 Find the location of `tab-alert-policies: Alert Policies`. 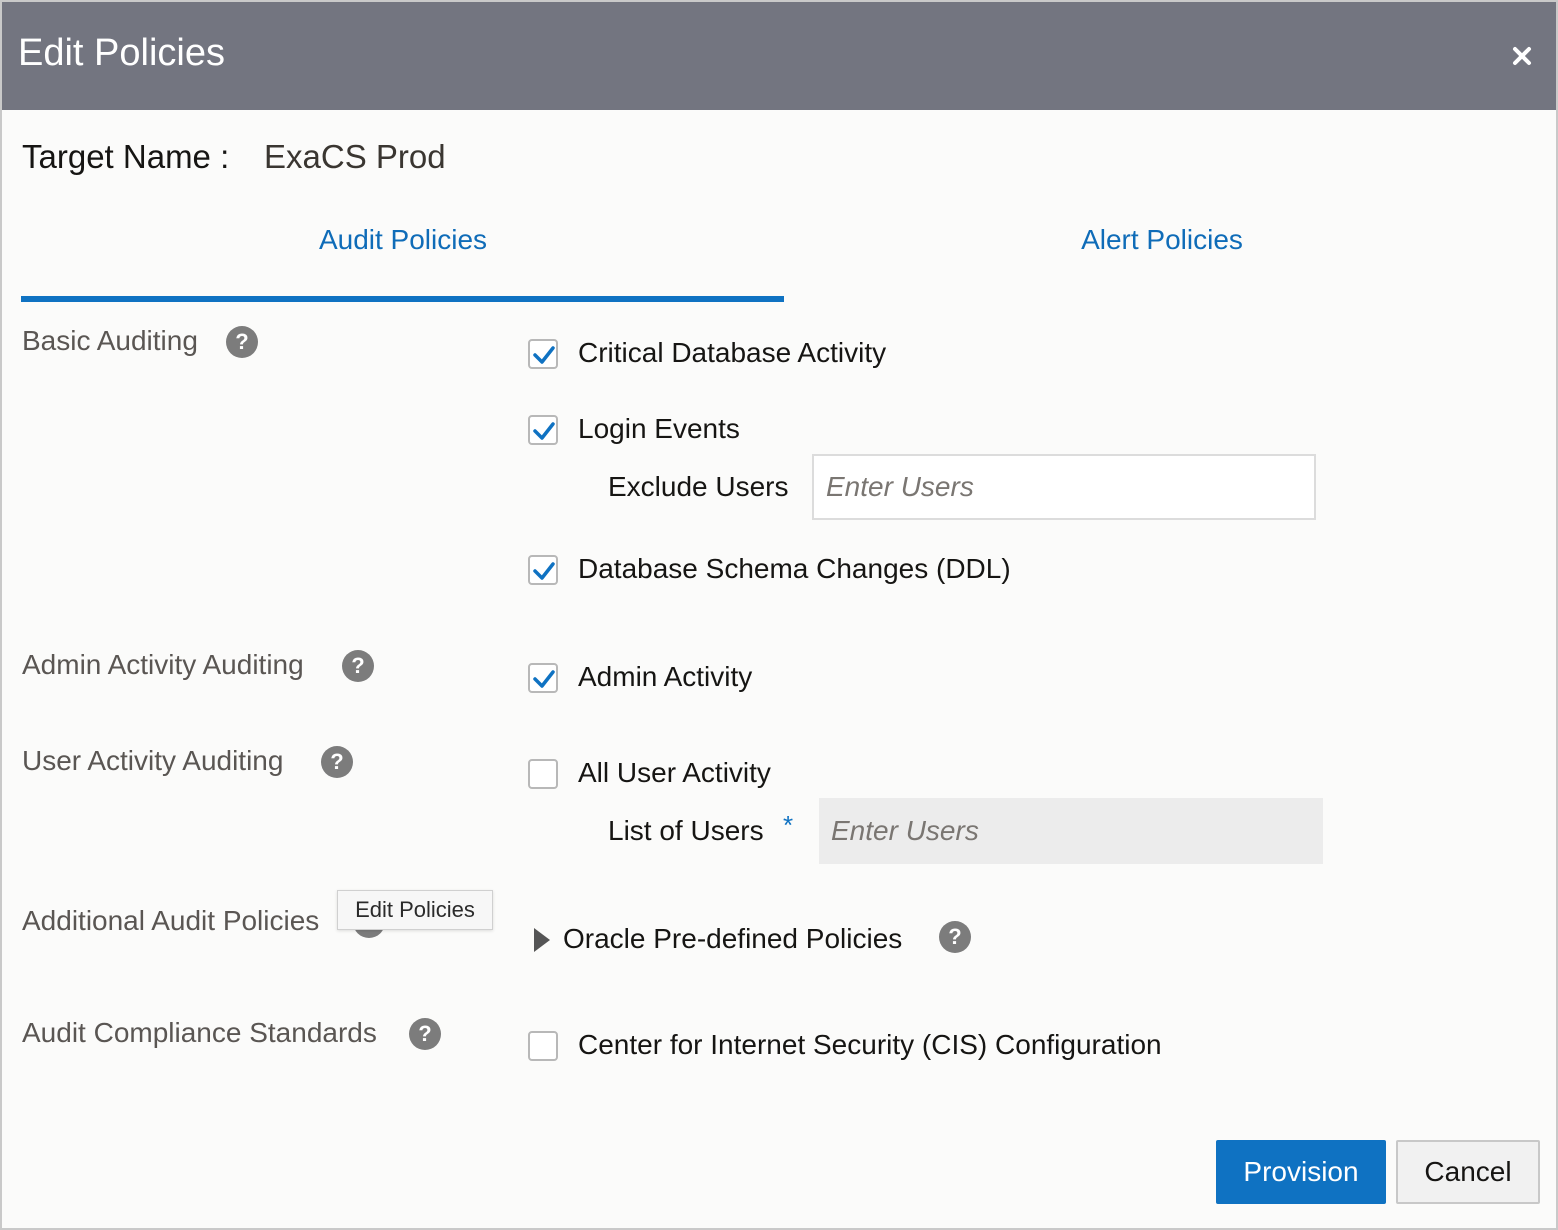

tab-alert-policies: Alert Policies is located at coordinates (1162, 240).